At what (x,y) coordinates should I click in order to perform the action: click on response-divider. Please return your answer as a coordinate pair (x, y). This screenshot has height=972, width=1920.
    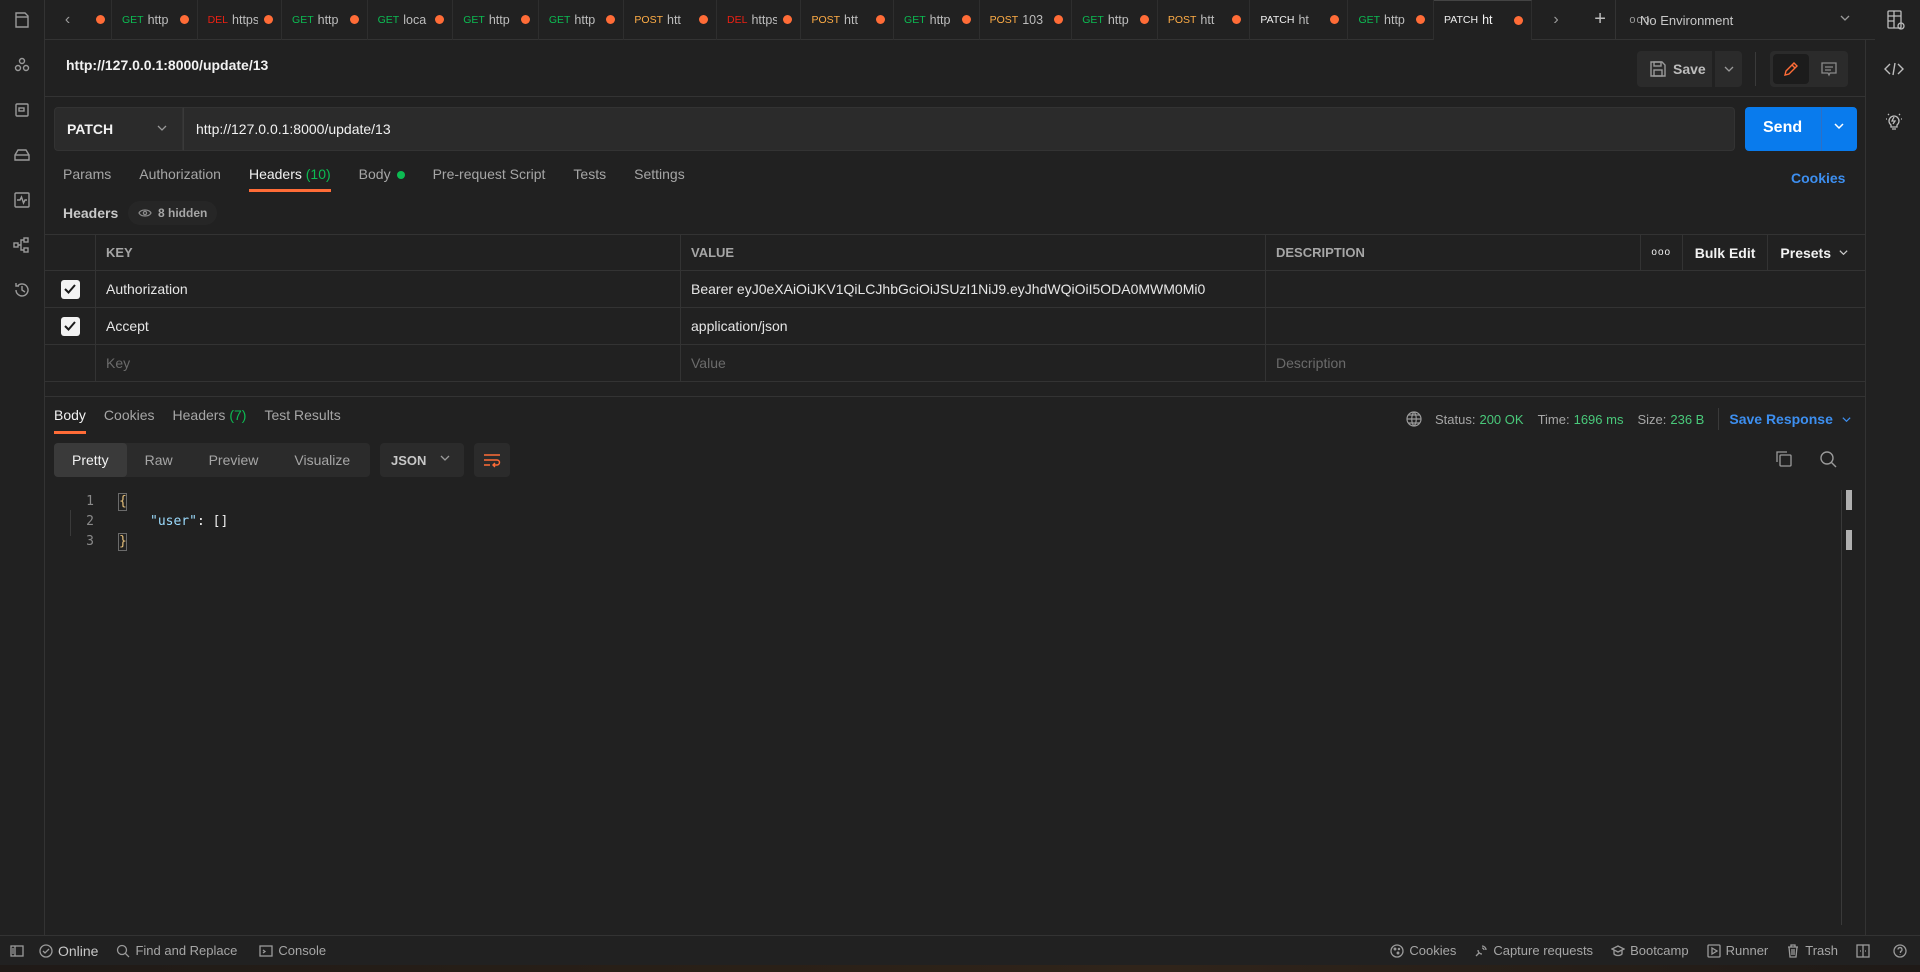
    Looking at the image, I should click on (955, 396).